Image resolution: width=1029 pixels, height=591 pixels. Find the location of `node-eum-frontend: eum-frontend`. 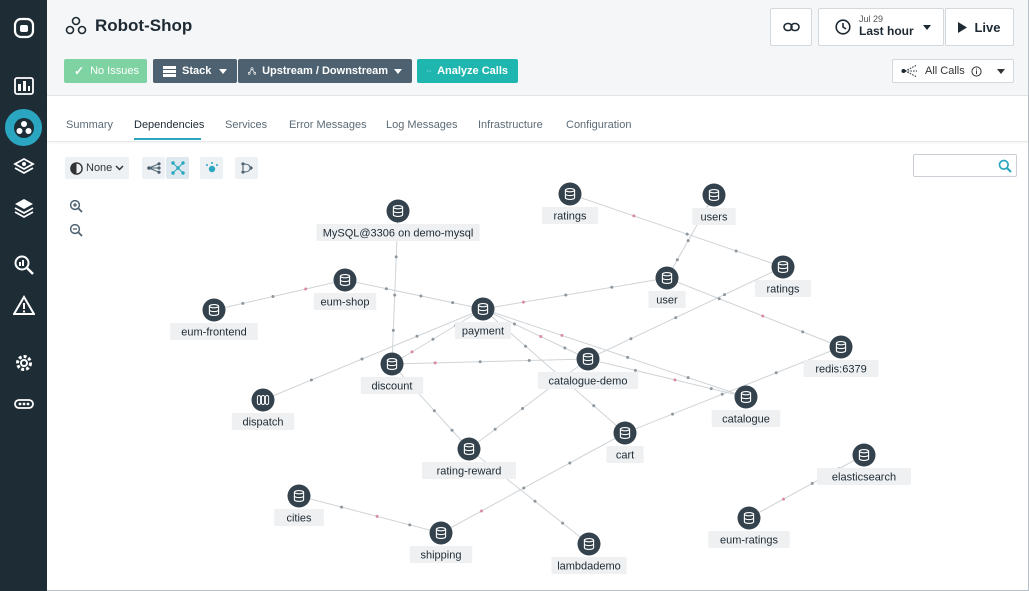

node-eum-frontend: eum-frontend is located at coordinates (214, 319).